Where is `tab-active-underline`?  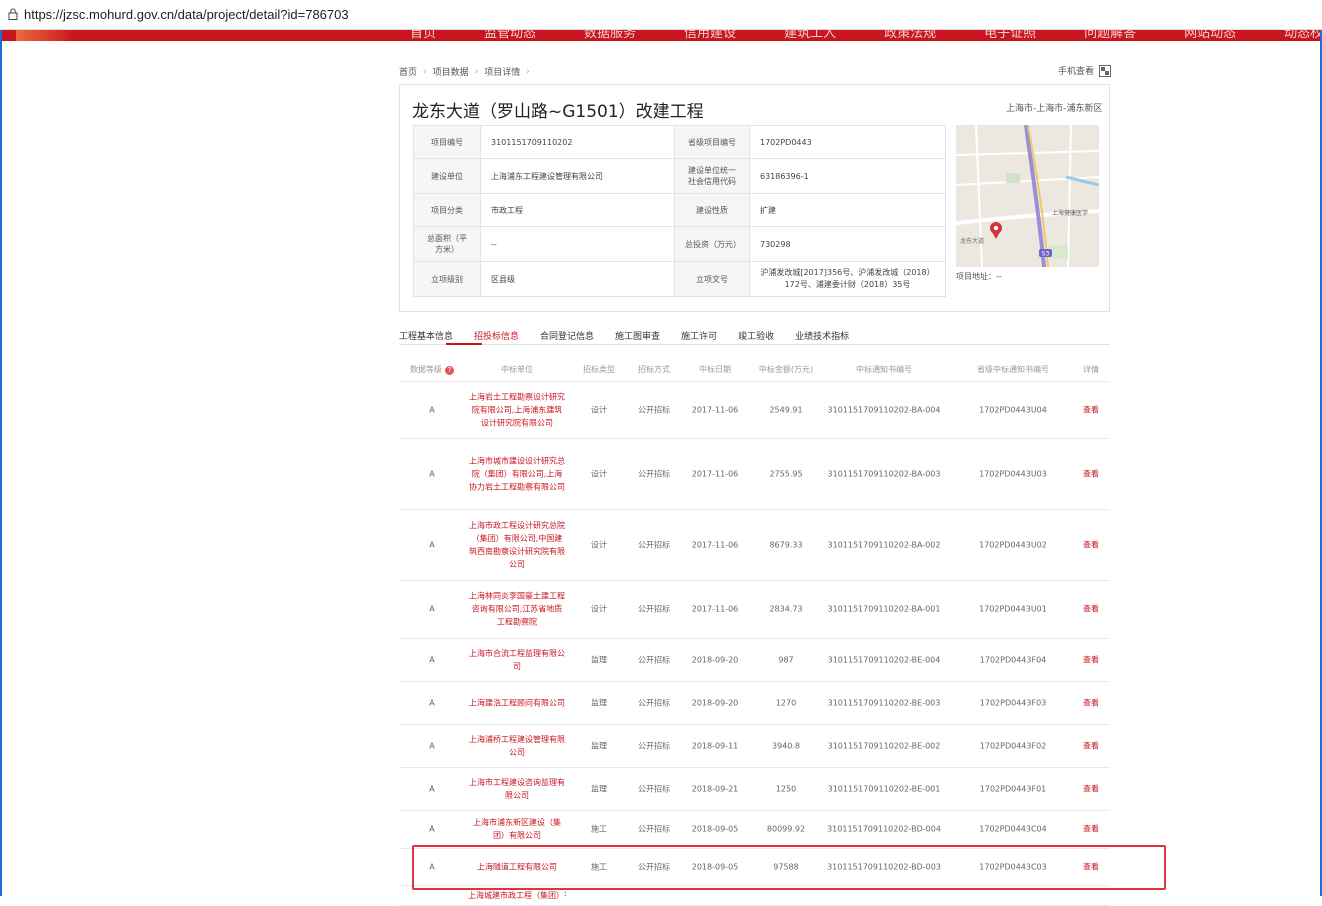 tab-active-underline is located at coordinates (464, 344).